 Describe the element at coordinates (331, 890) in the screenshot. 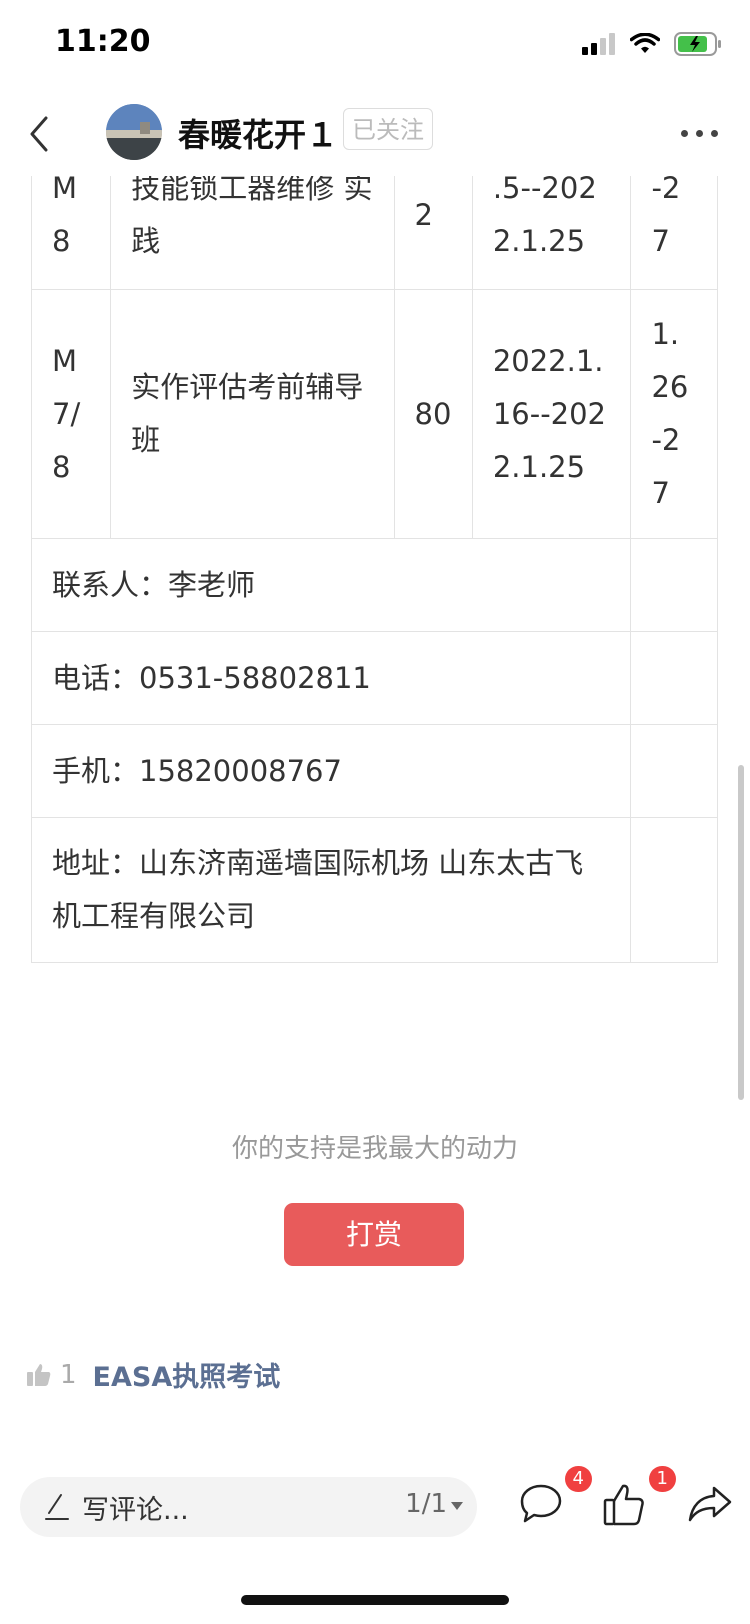

I see `contact-address: 地址：山东济南遥墙国际机场 山东太古飞机工程有限公司` at that location.